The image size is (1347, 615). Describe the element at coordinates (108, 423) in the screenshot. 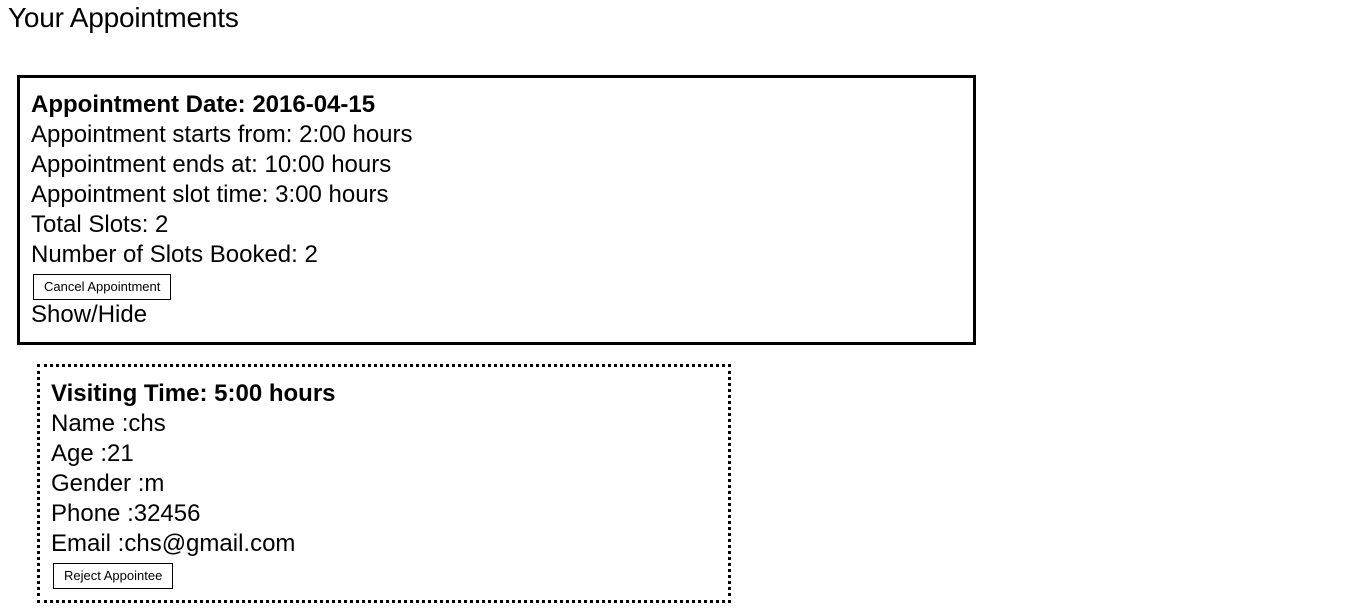

I see `appointee-name: Name :chs` at that location.